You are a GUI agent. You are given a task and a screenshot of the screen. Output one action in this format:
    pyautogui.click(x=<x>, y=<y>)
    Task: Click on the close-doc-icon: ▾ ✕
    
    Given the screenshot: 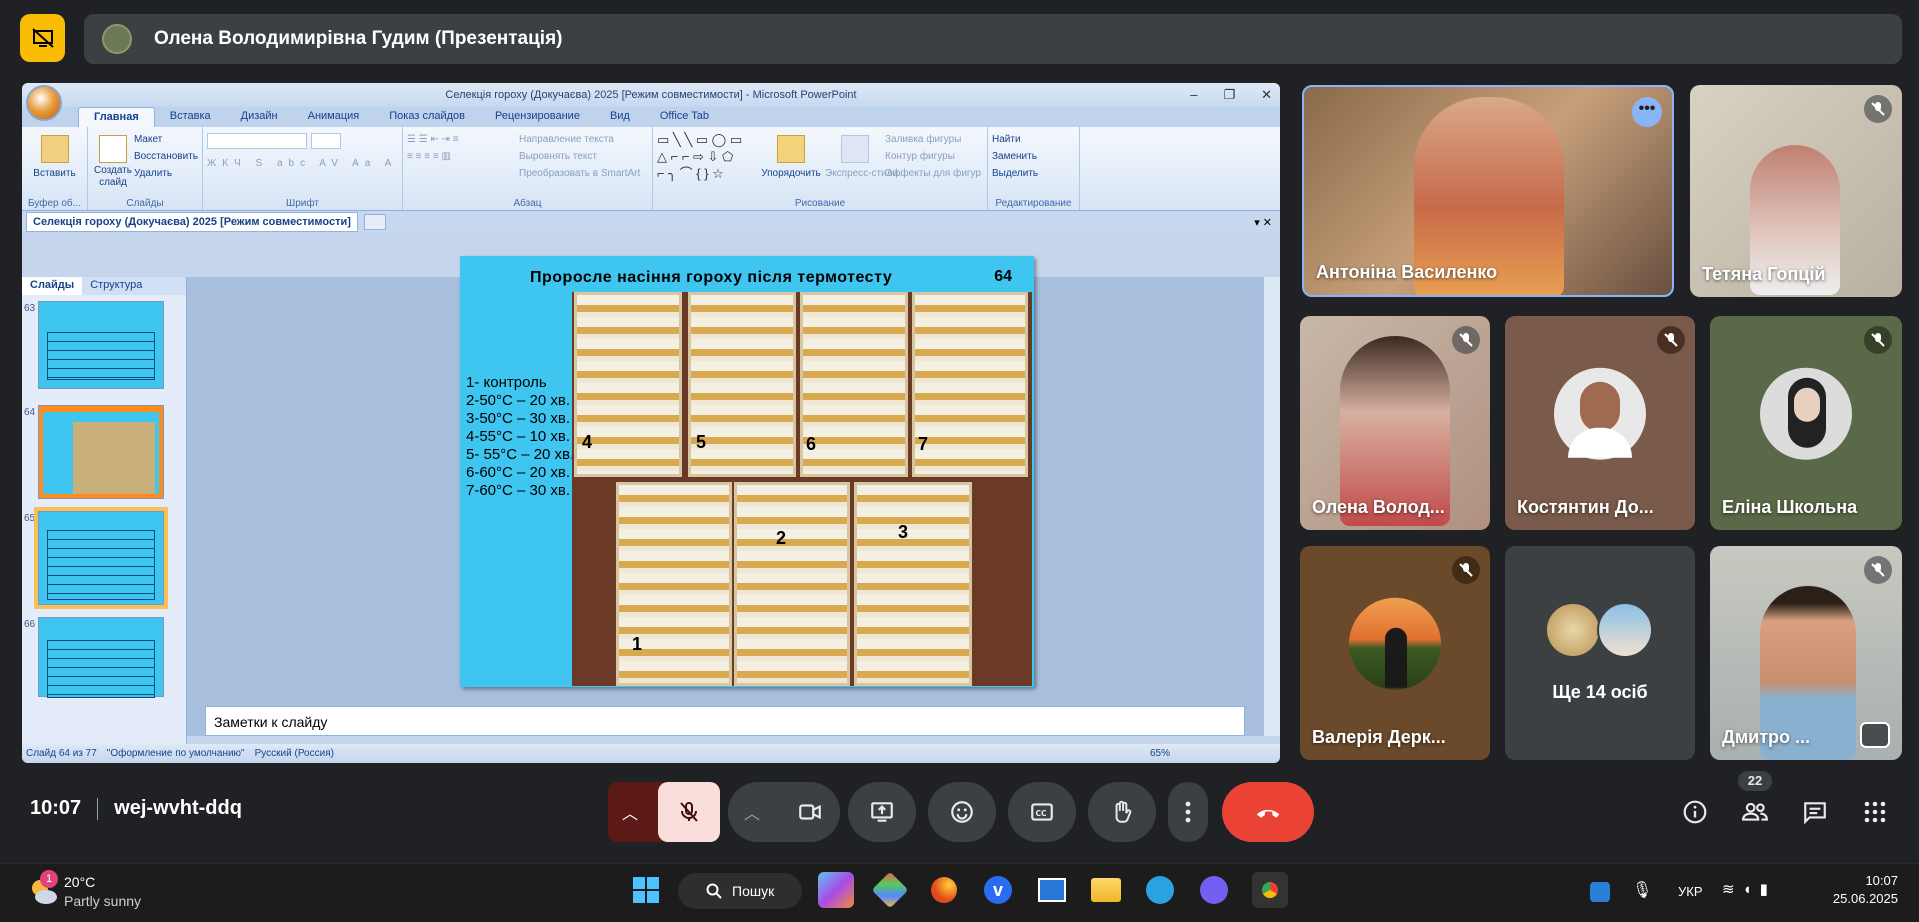 What is the action you would take?
    pyautogui.click(x=1263, y=222)
    